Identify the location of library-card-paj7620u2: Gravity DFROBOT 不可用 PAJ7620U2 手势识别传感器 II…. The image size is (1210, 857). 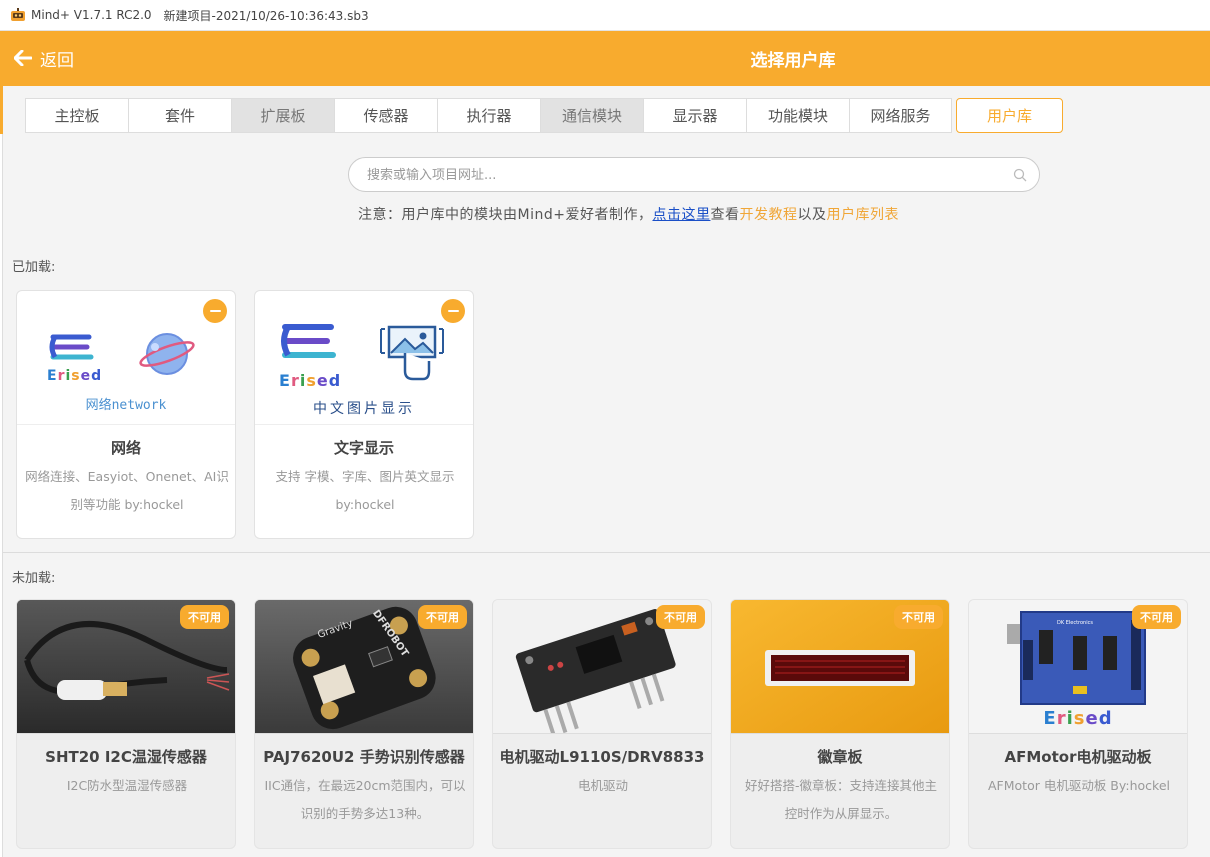
(364, 724).